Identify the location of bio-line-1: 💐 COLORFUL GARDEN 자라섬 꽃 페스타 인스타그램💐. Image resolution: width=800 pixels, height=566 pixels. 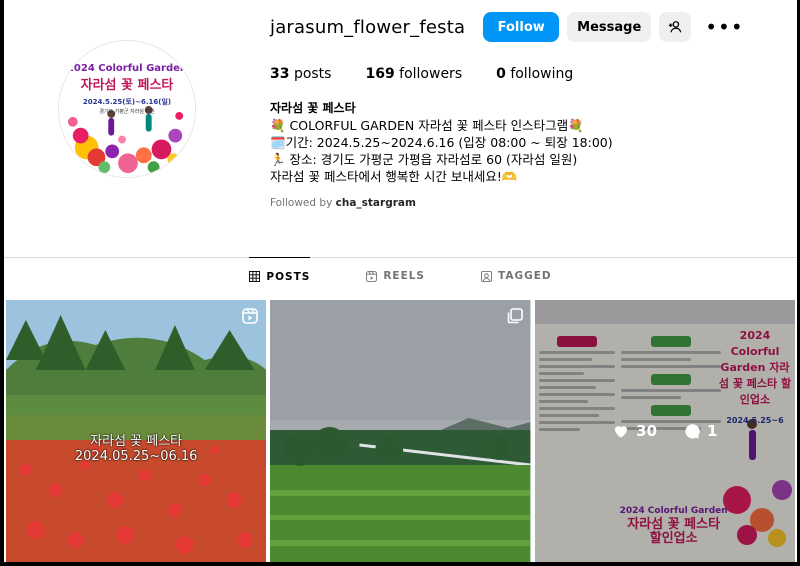
(427, 125).